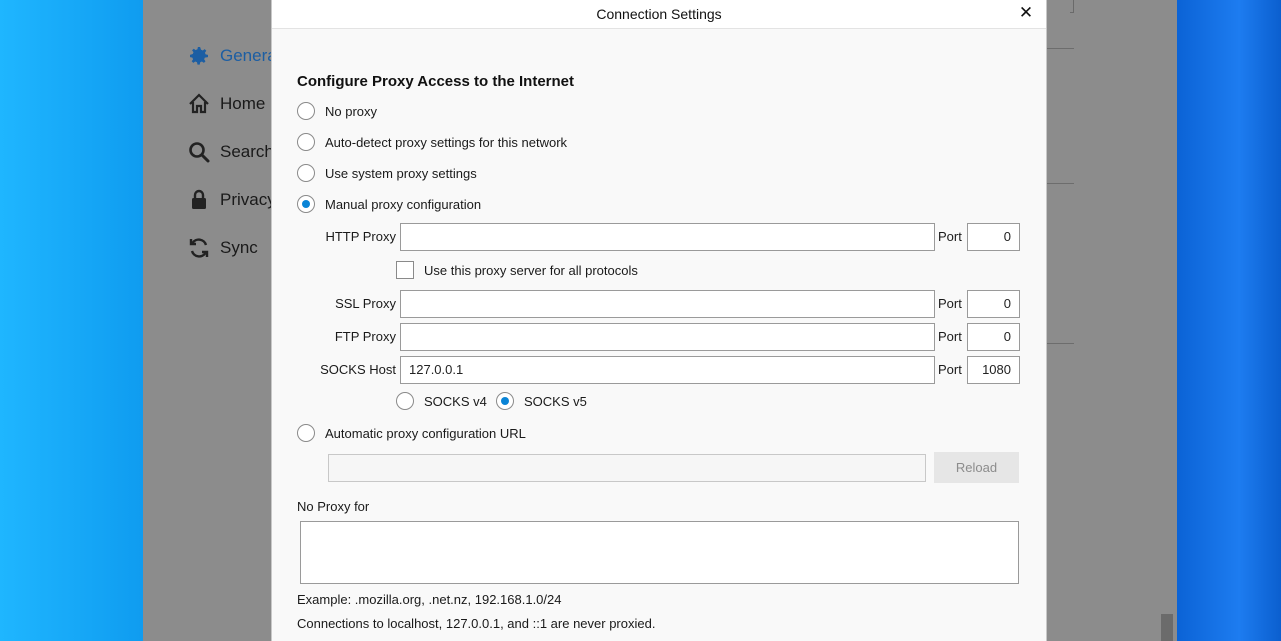 The image size is (1281, 641). What do you see at coordinates (71, 320) in the screenshot?
I see `desktop-background-left` at bounding box center [71, 320].